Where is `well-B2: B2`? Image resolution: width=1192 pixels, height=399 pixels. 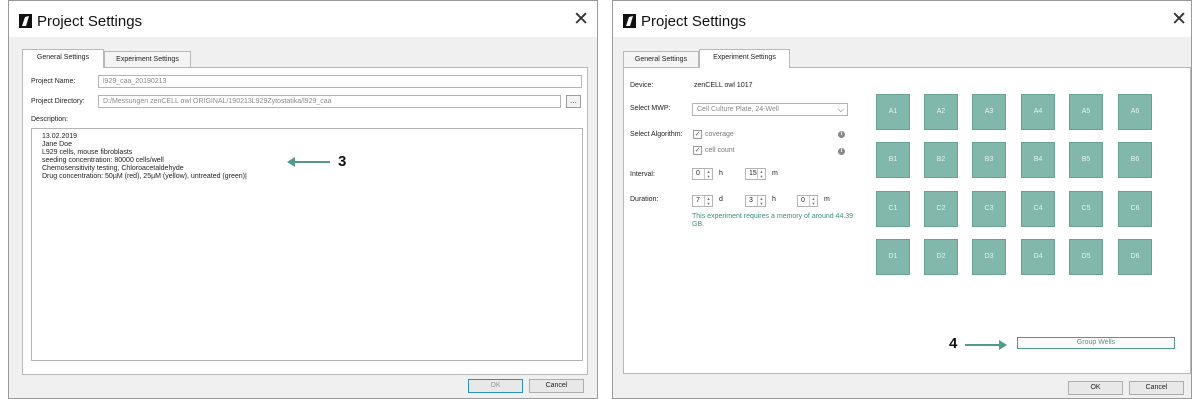
well-B2: B2 is located at coordinates (941, 160).